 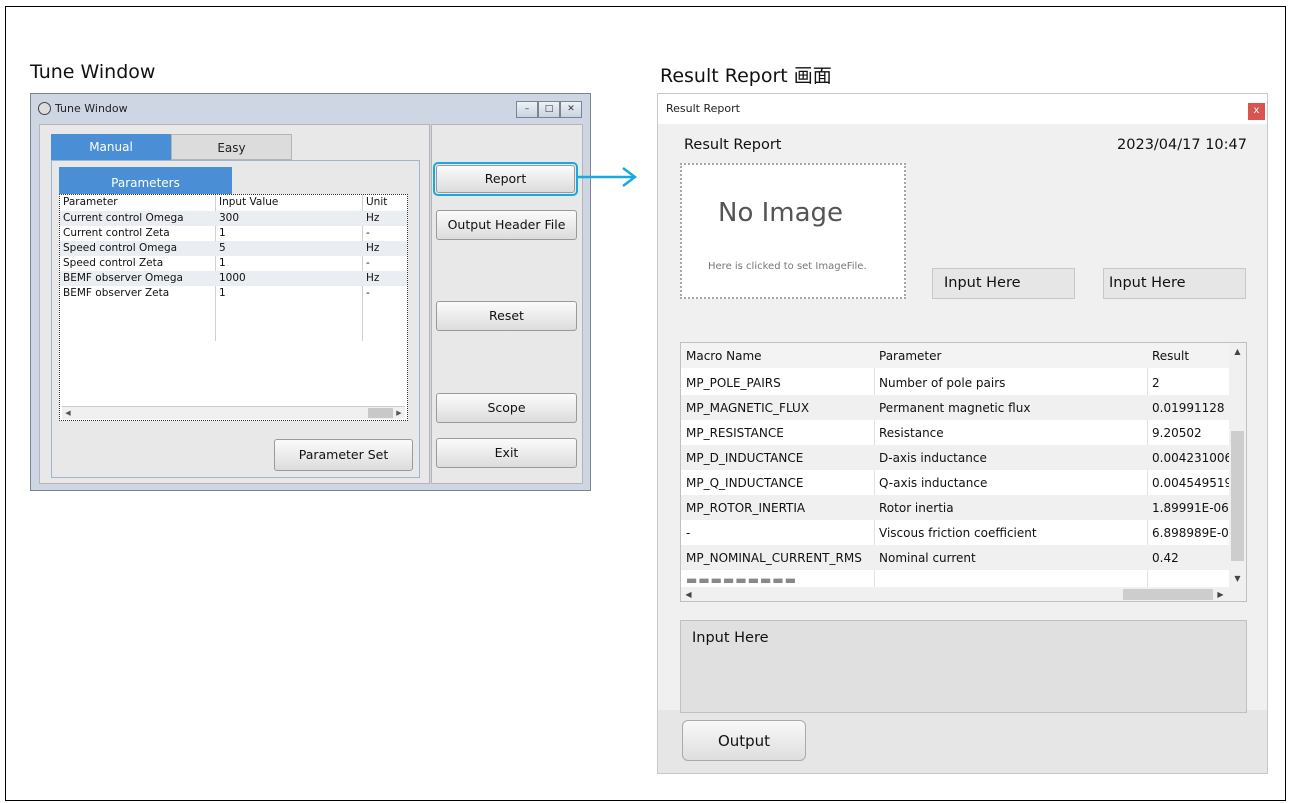 What do you see at coordinates (688, 533) in the screenshot?
I see `cell-macro: -` at bounding box center [688, 533].